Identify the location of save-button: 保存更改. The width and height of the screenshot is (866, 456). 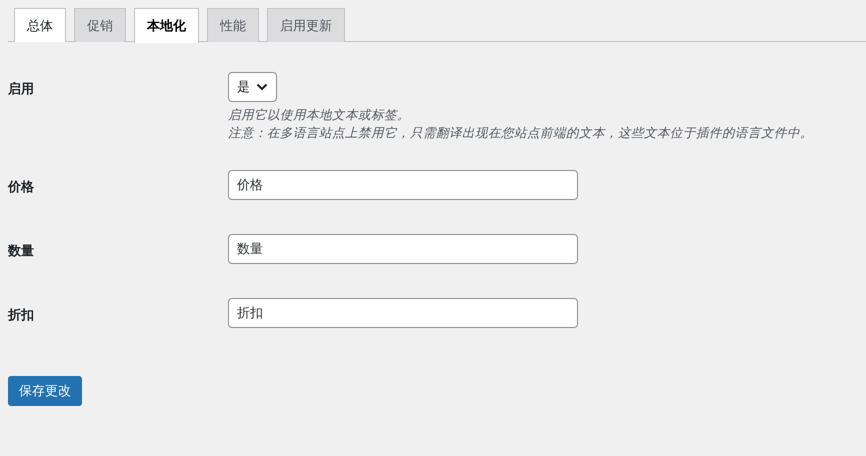
(45, 391).